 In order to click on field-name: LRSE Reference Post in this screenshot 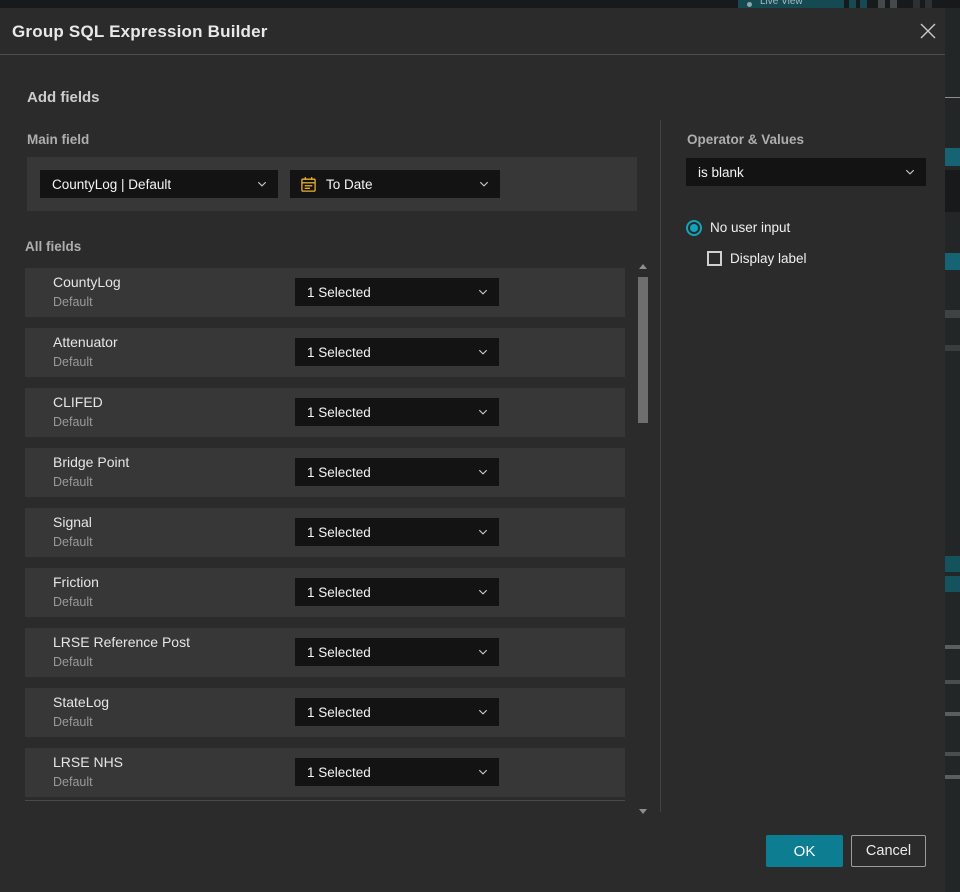, I will do `click(121, 642)`.